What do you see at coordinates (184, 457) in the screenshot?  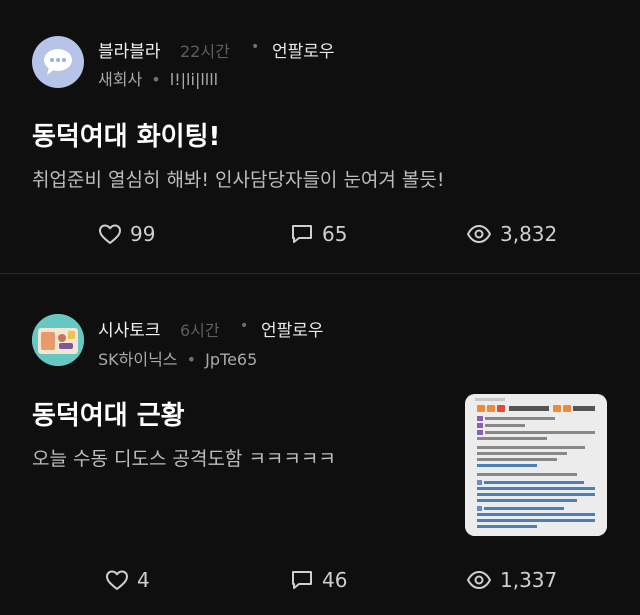 I see `post-body: 오늘 수동 디도스 공격도함 ㅋㅋㅋㅋㅋ` at bounding box center [184, 457].